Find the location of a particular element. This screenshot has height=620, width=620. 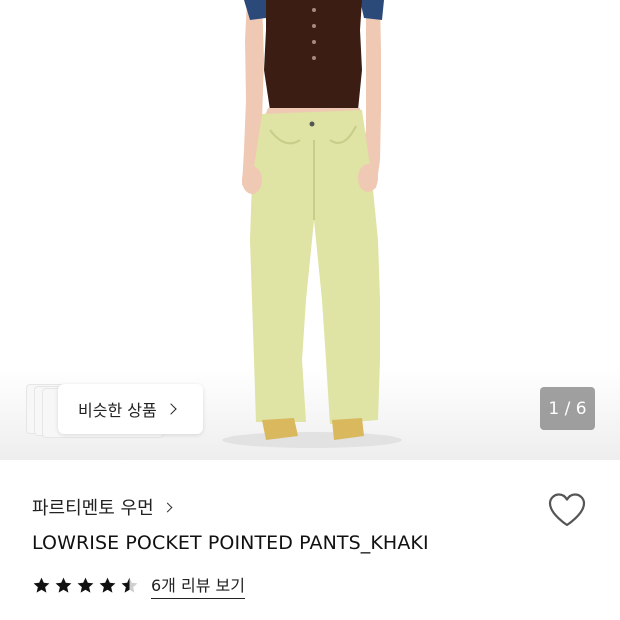

half-star-icon is located at coordinates (129, 585).